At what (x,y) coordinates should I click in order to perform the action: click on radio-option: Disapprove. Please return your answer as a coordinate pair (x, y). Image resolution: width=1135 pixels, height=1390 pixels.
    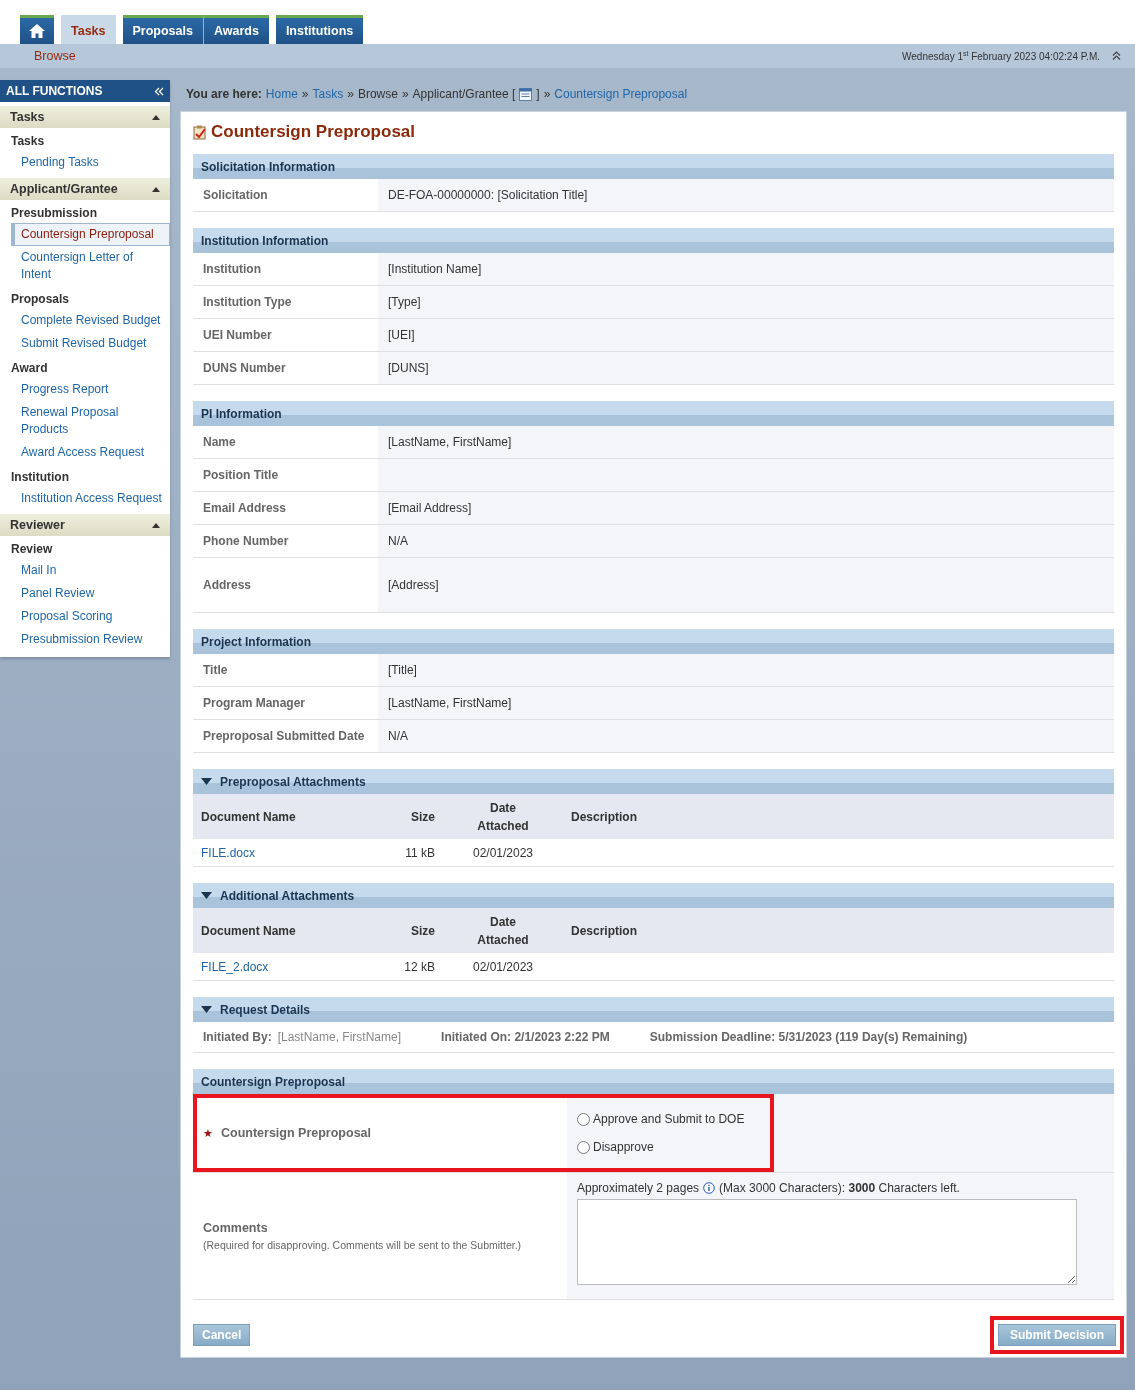
    Looking at the image, I should click on (840, 1147).